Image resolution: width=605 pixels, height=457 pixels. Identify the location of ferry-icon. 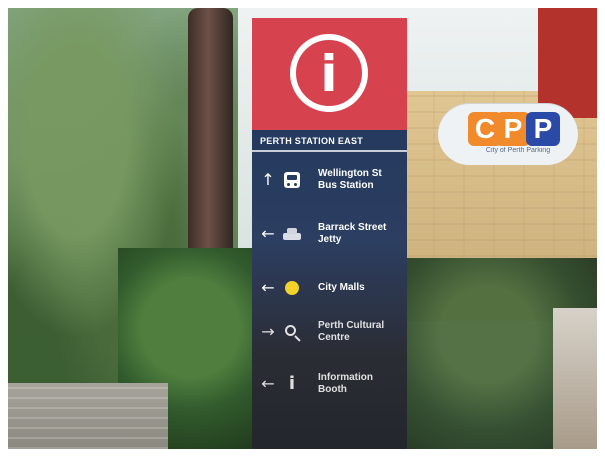
(292, 234).